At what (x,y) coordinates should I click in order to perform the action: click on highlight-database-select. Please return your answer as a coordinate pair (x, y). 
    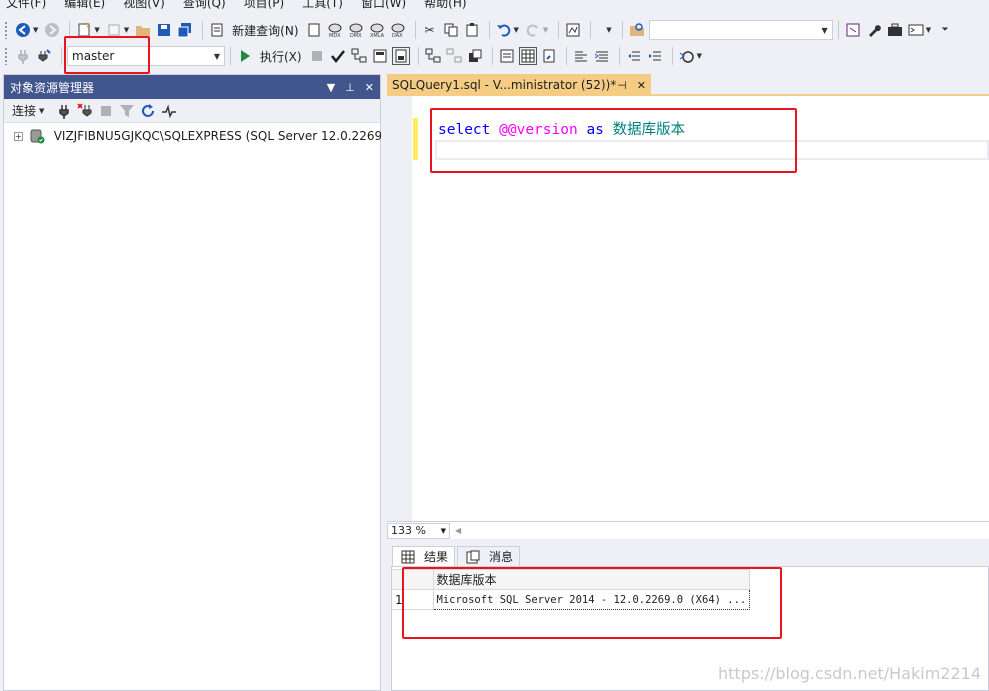
    Looking at the image, I should click on (107, 55).